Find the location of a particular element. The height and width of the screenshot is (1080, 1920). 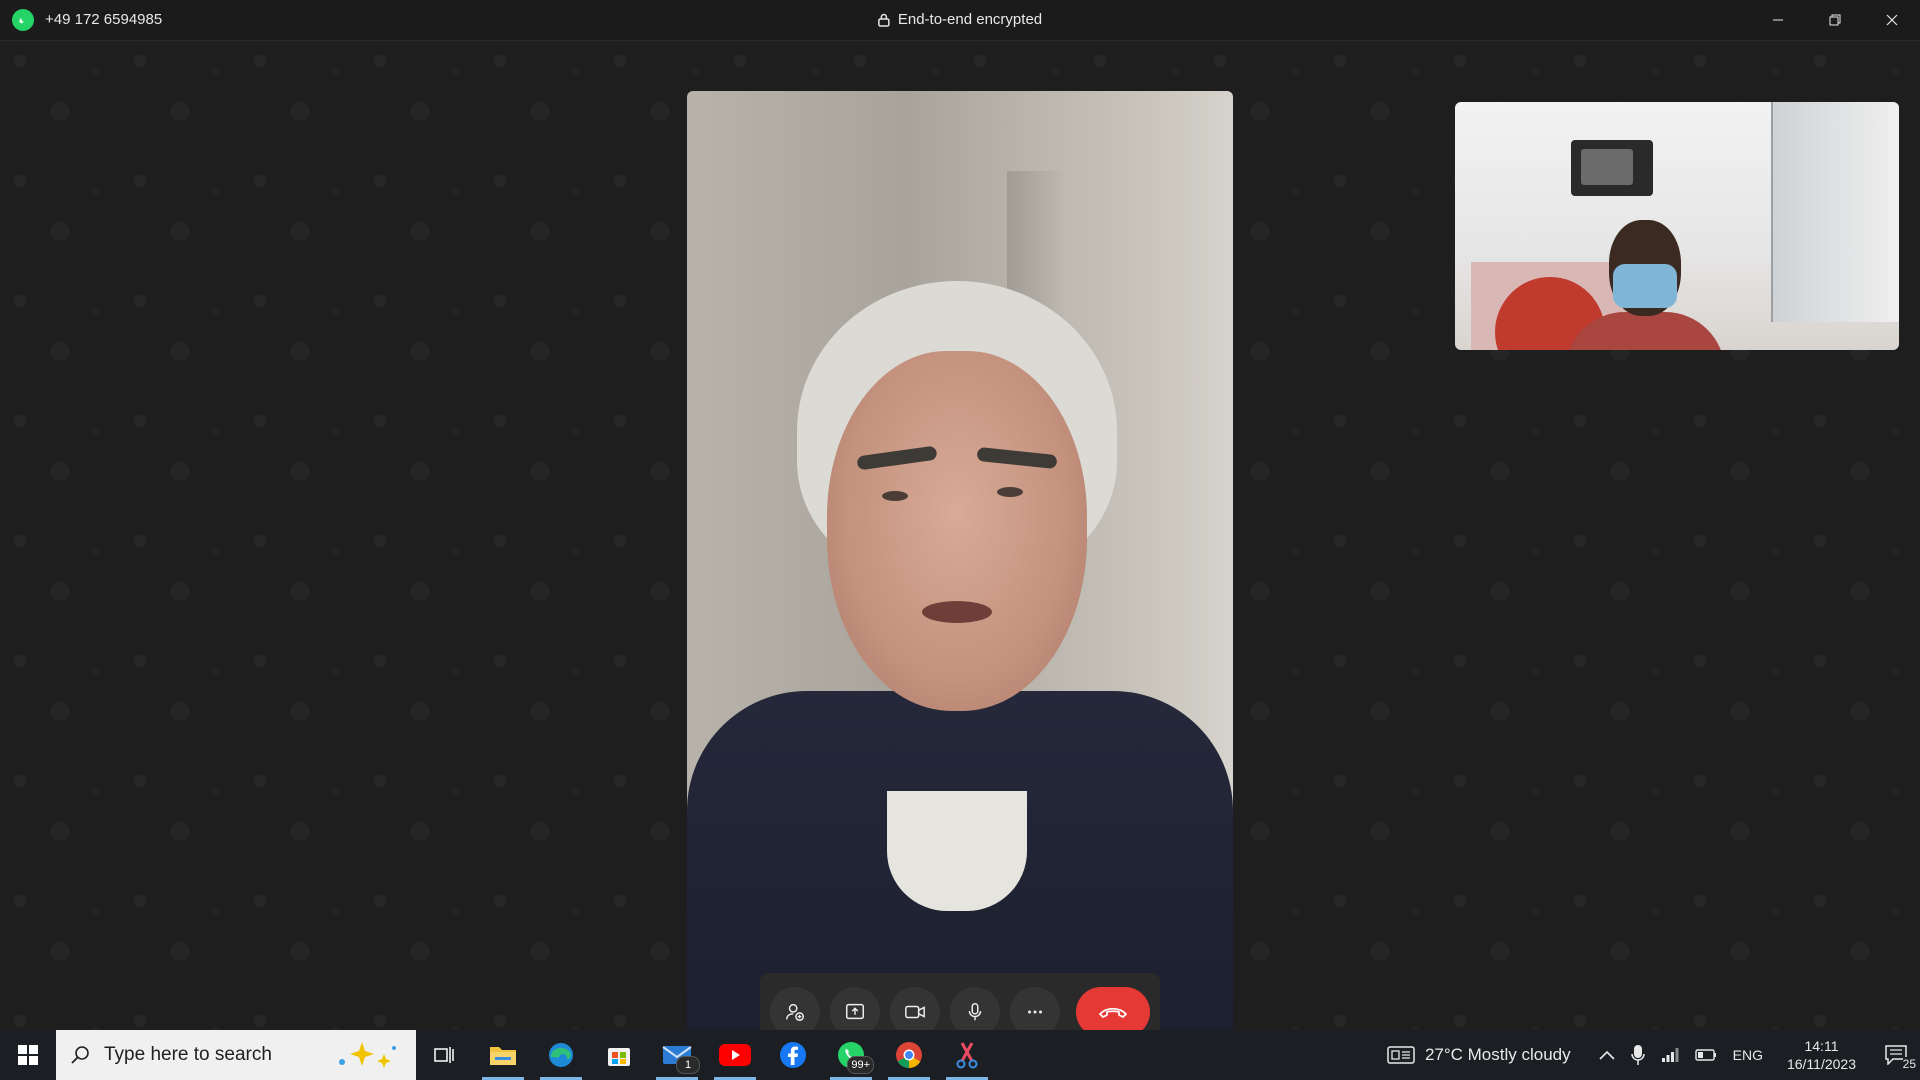

close-icon is located at coordinates (1891, 20).